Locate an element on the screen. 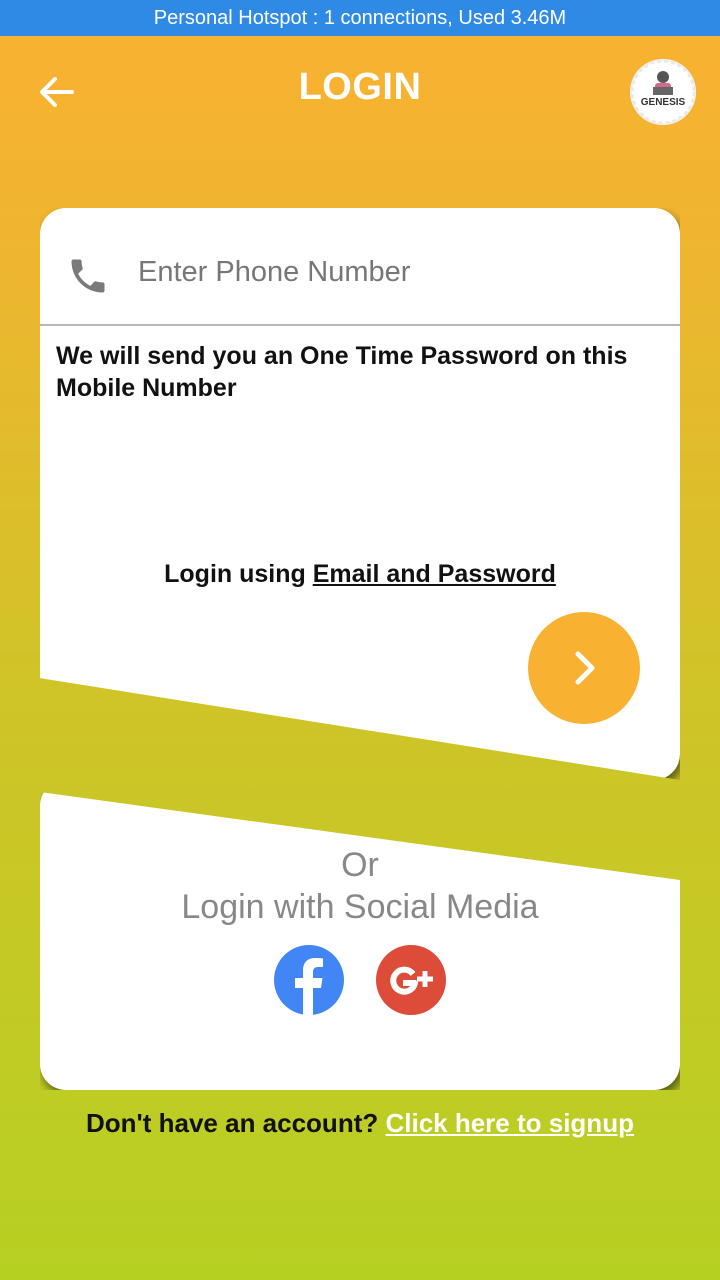 The height and width of the screenshot is (1280, 720). google-plus-icon is located at coordinates (411, 980).